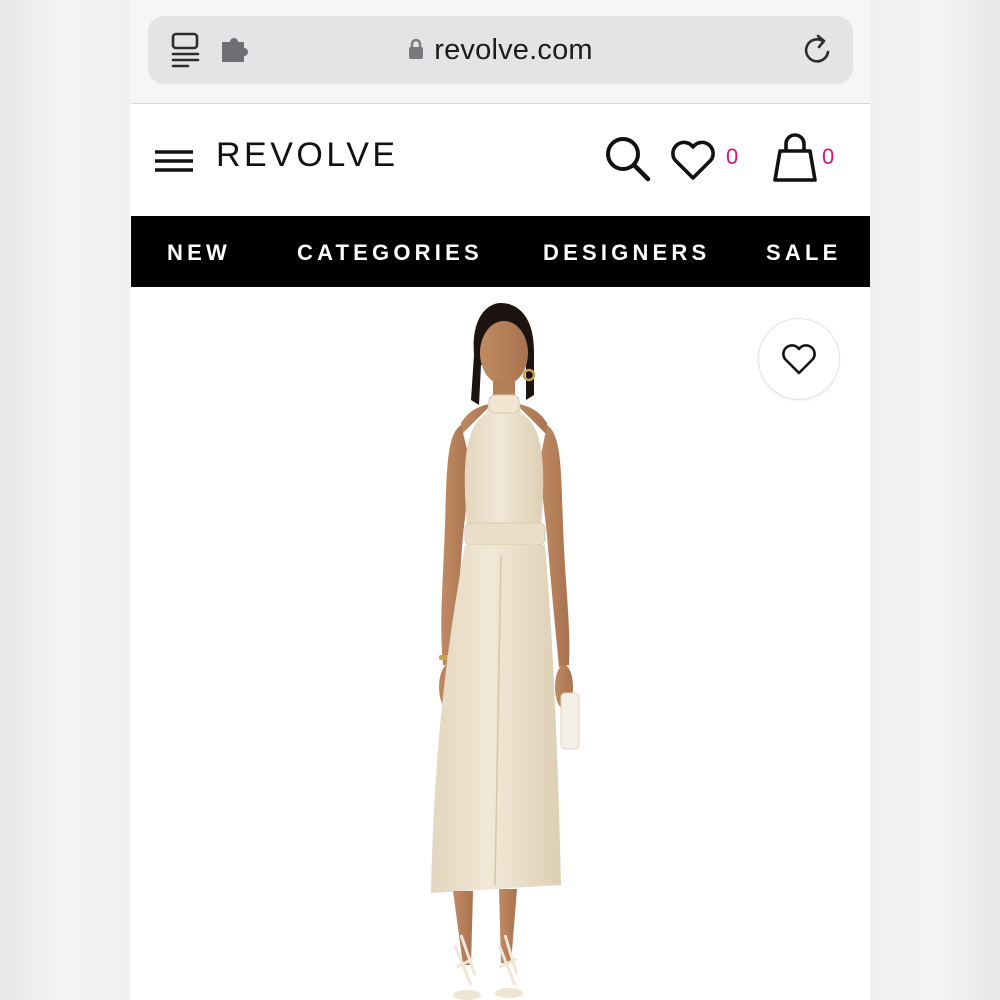 The height and width of the screenshot is (1000, 1000). I want to click on brand-logo: REVOLVE, so click(307, 155).